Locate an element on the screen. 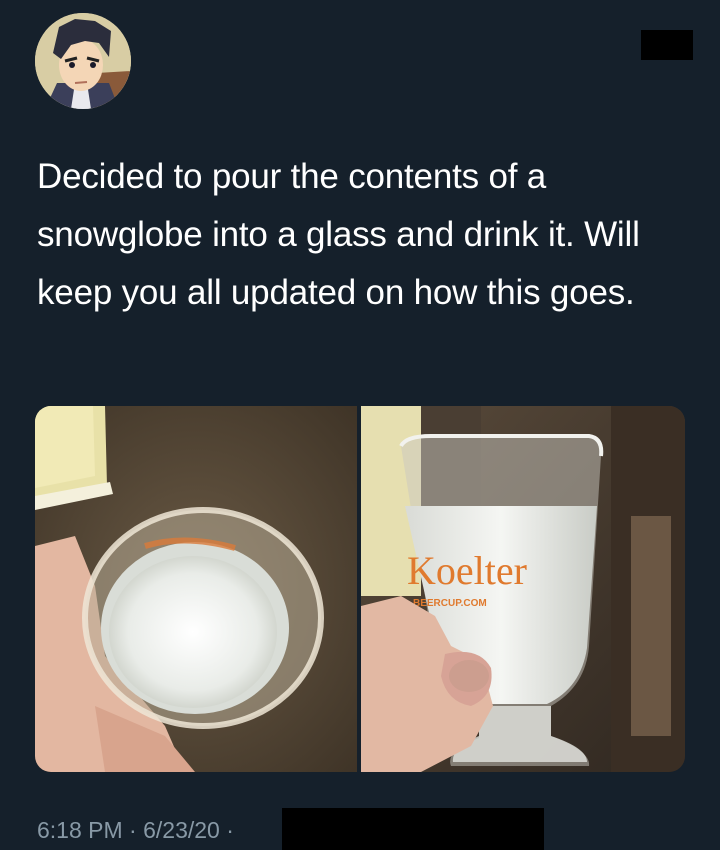 The width and height of the screenshot is (720, 850). tweet-time: 6:18 PM is located at coordinates (80, 830).